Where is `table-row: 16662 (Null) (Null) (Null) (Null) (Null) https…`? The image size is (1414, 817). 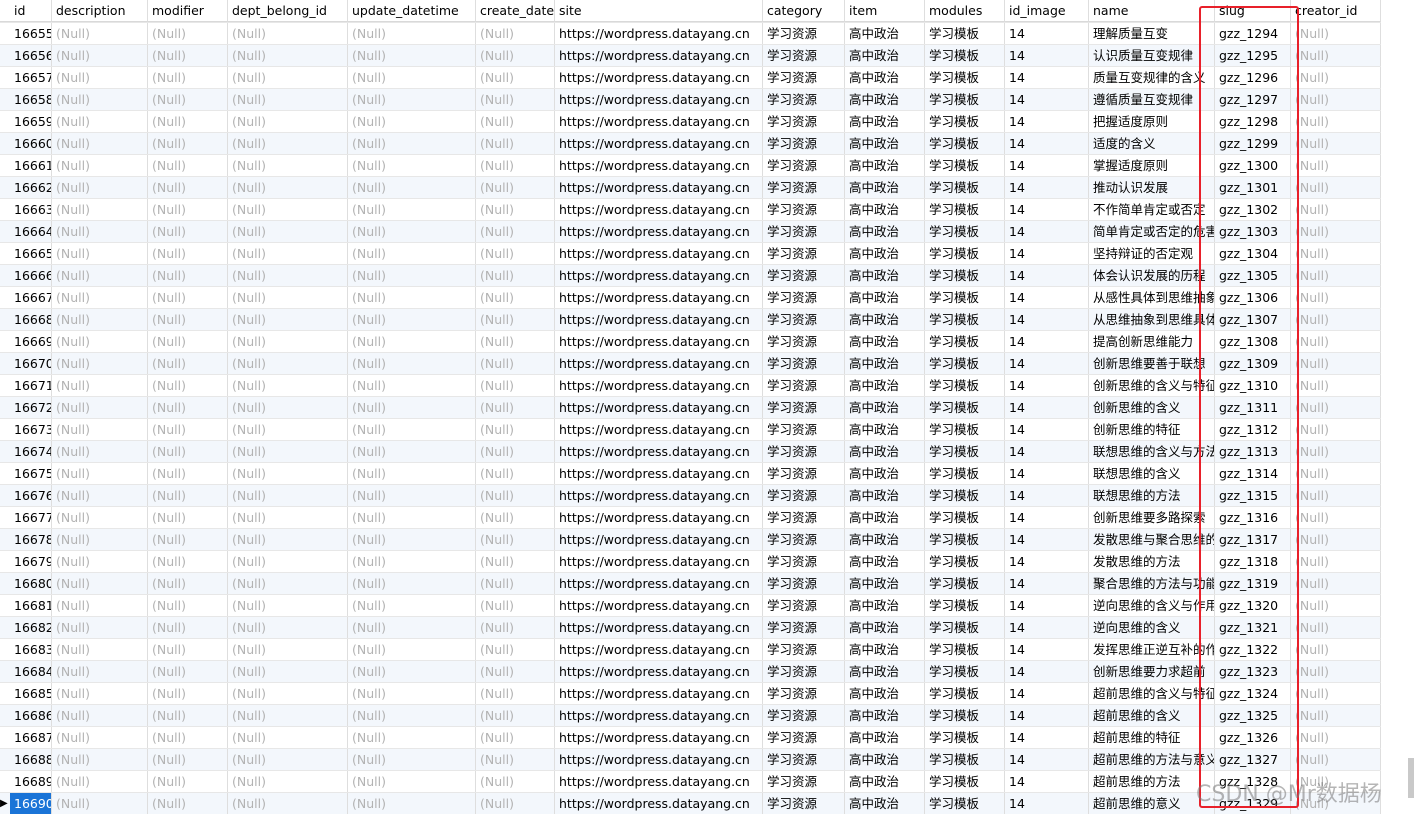
table-row: 16662 (Null) (Null) (Null) (Null) (Null) https… is located at coordinates (690, 187).